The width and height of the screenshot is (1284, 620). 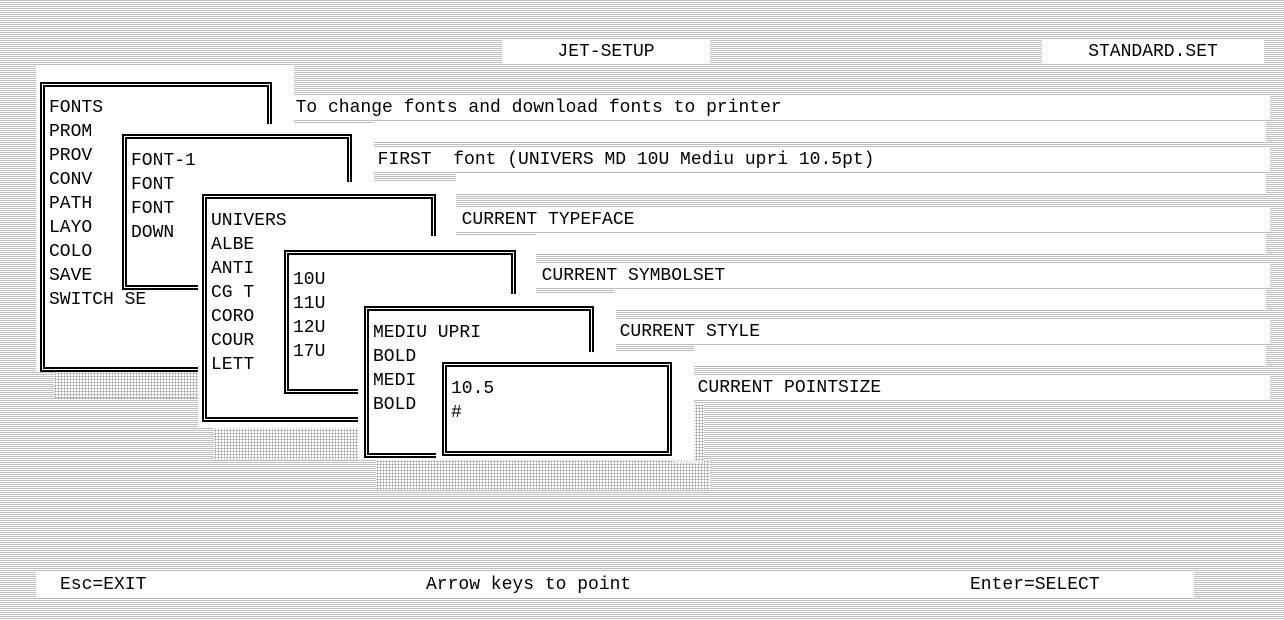 I want to click on menu-fonts-item-font3: FONT, so click(x=150, y=209).